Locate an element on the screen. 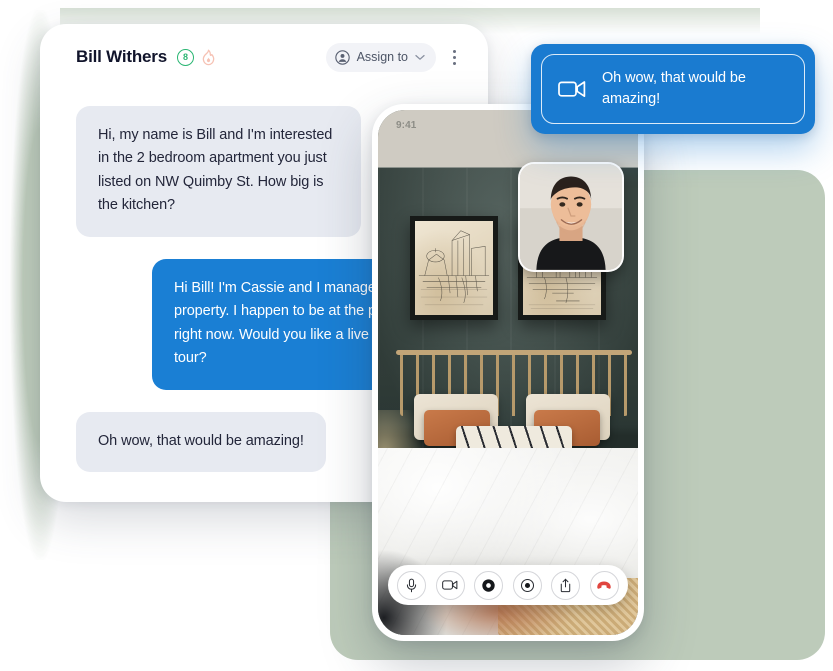  flame-icon is located at coordinates (208, 57).